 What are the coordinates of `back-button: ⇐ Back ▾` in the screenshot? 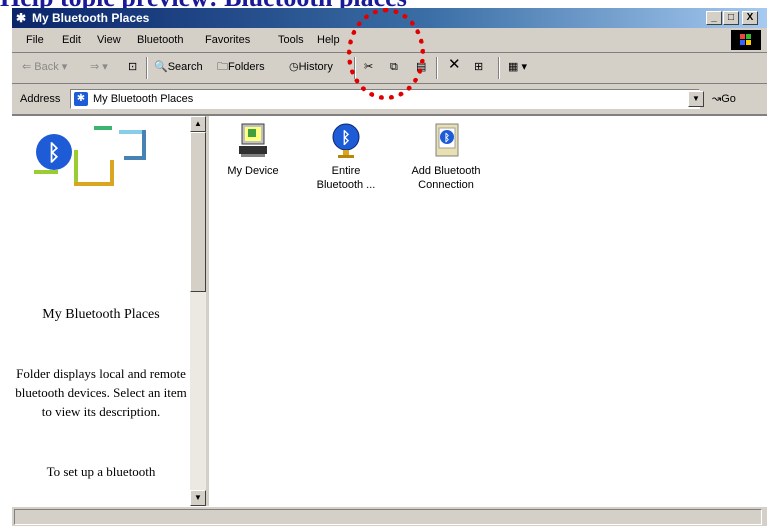 It's located at (44, 67).